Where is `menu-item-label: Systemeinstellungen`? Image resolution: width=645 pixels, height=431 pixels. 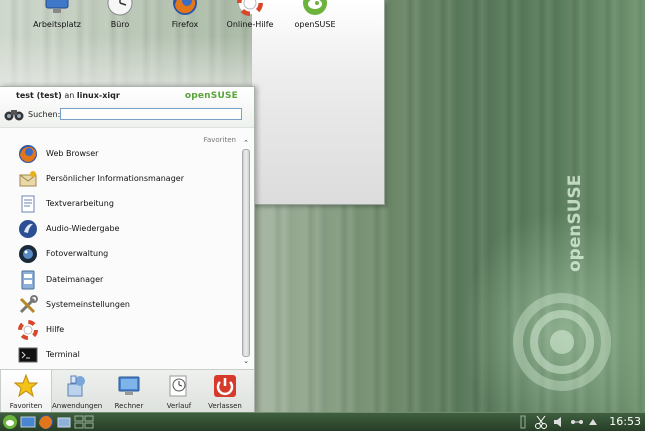 menu-item-label: Systemeinstellungen is located at coordinates (88, 304).